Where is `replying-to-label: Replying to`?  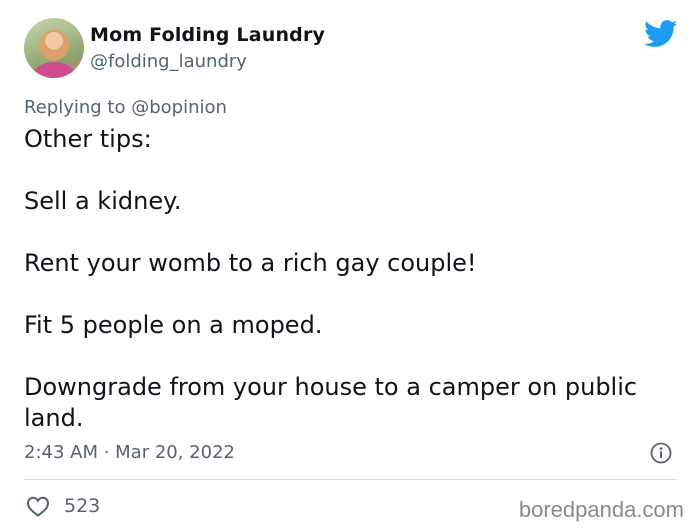 replying-to-label: Replying to is located at coordinates (78, 107).